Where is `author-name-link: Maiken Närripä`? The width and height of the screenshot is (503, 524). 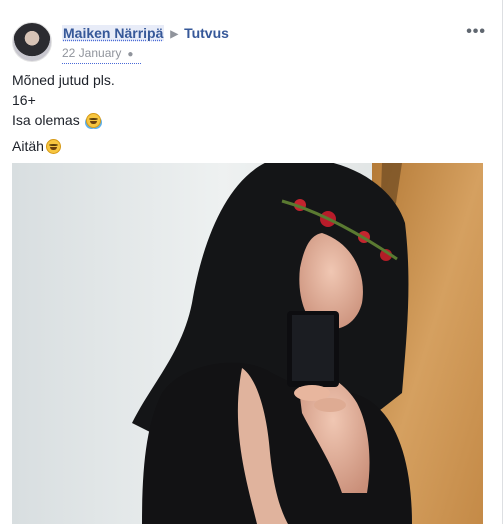
author-name-link: Maiken Närripä is located at coordinates (113, 33).